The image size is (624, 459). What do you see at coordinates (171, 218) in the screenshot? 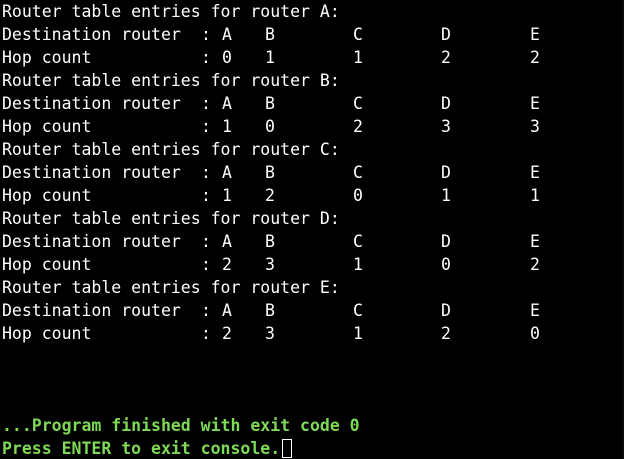
I see `router-table-title-text: Router table entries for router D:` at bounding box center [171, 218].